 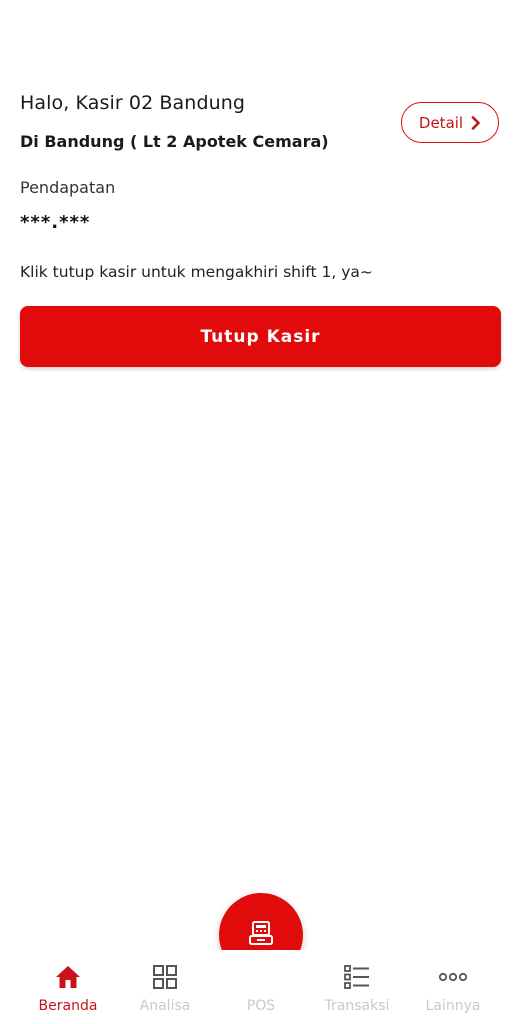 What do you see at coordinates (261, 935) in the screenshot?
I see `cash-register-icon` at bounding box center [261, 935].